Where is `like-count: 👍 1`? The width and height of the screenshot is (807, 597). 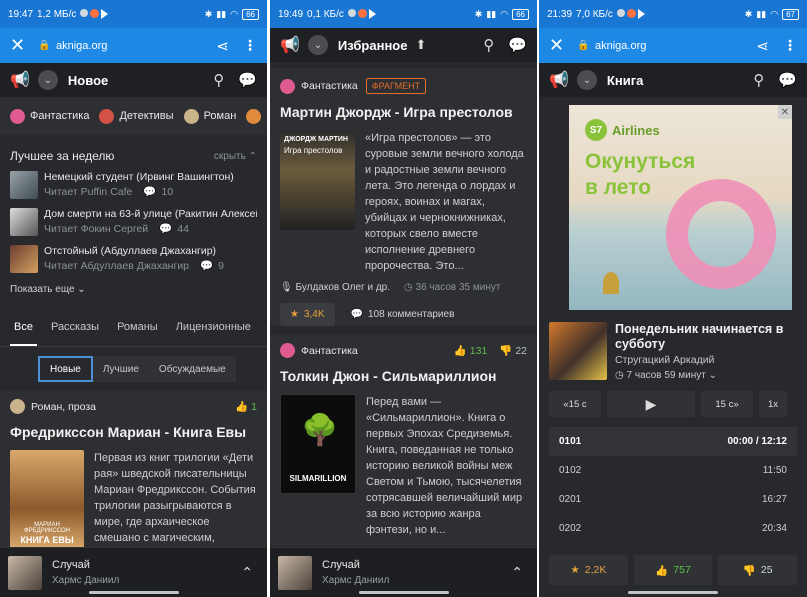 like-count: 👍 1 is located at coordinates (246, 406).